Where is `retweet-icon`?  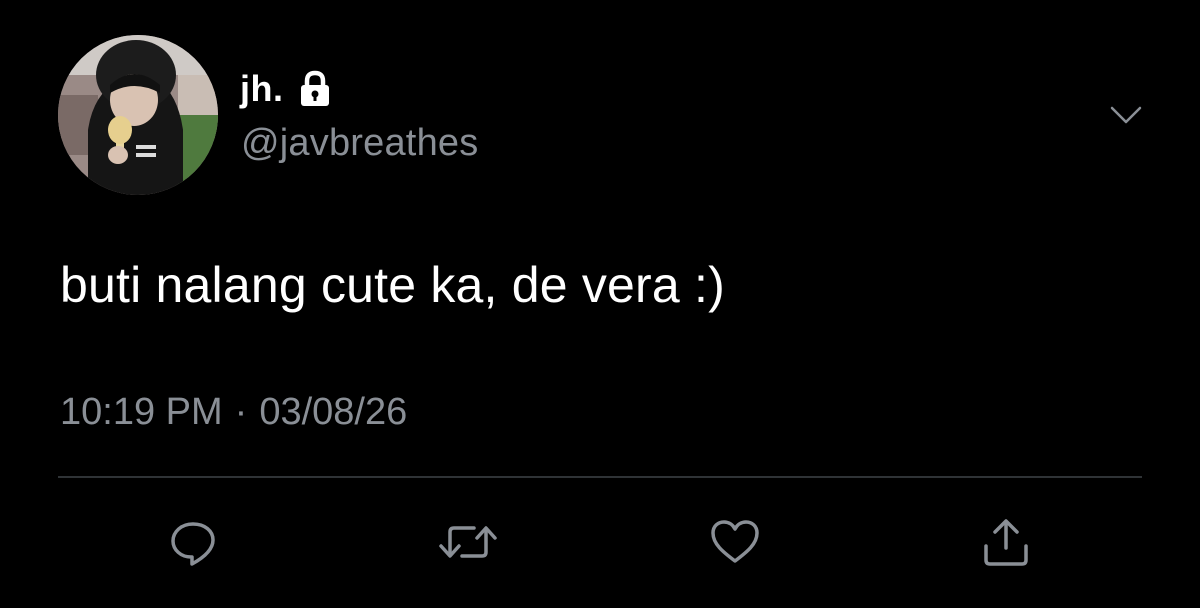 retweet-icon is located at coordinates (468, 542).